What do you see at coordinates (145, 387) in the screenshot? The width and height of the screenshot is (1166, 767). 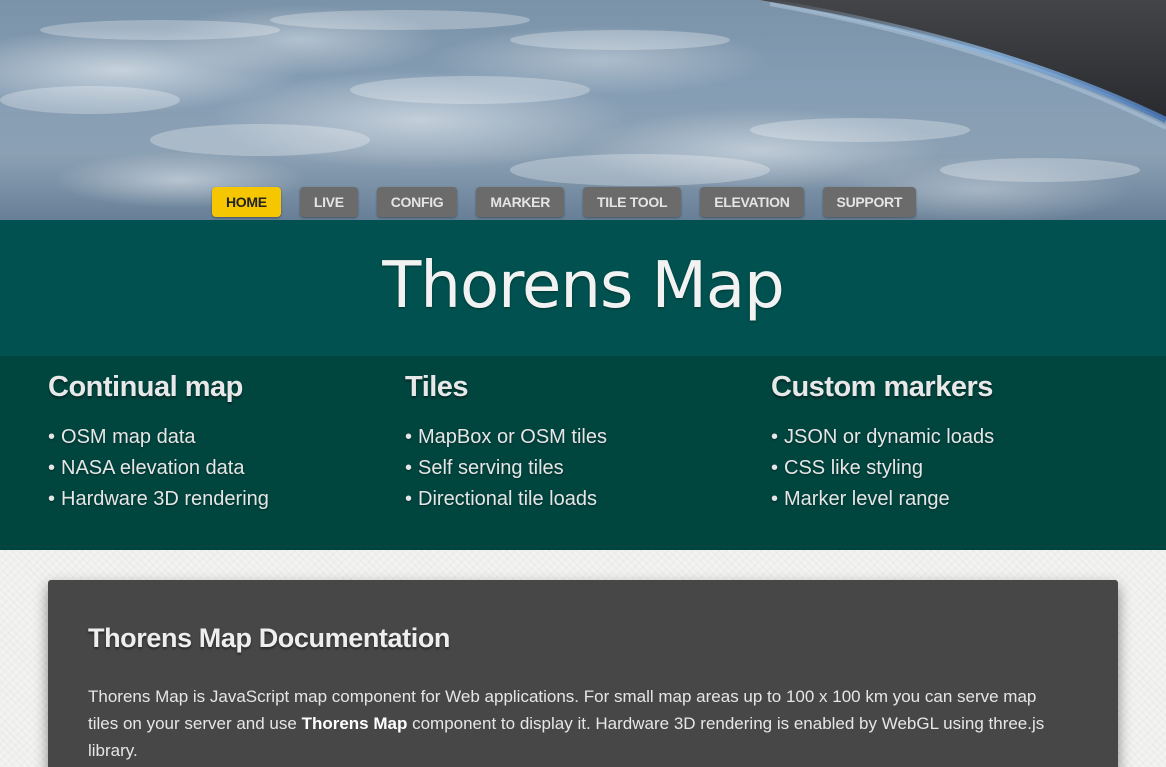 I see `feature-heading: Continual map` at bounding box center [145, 387].